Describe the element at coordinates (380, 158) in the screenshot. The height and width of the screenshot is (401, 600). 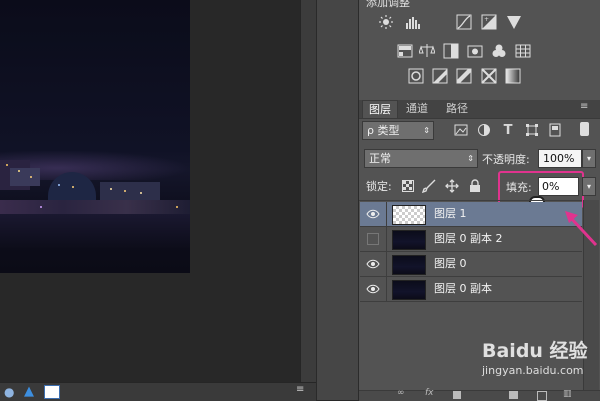
I see `blend-mode-value: 正常` at that location.